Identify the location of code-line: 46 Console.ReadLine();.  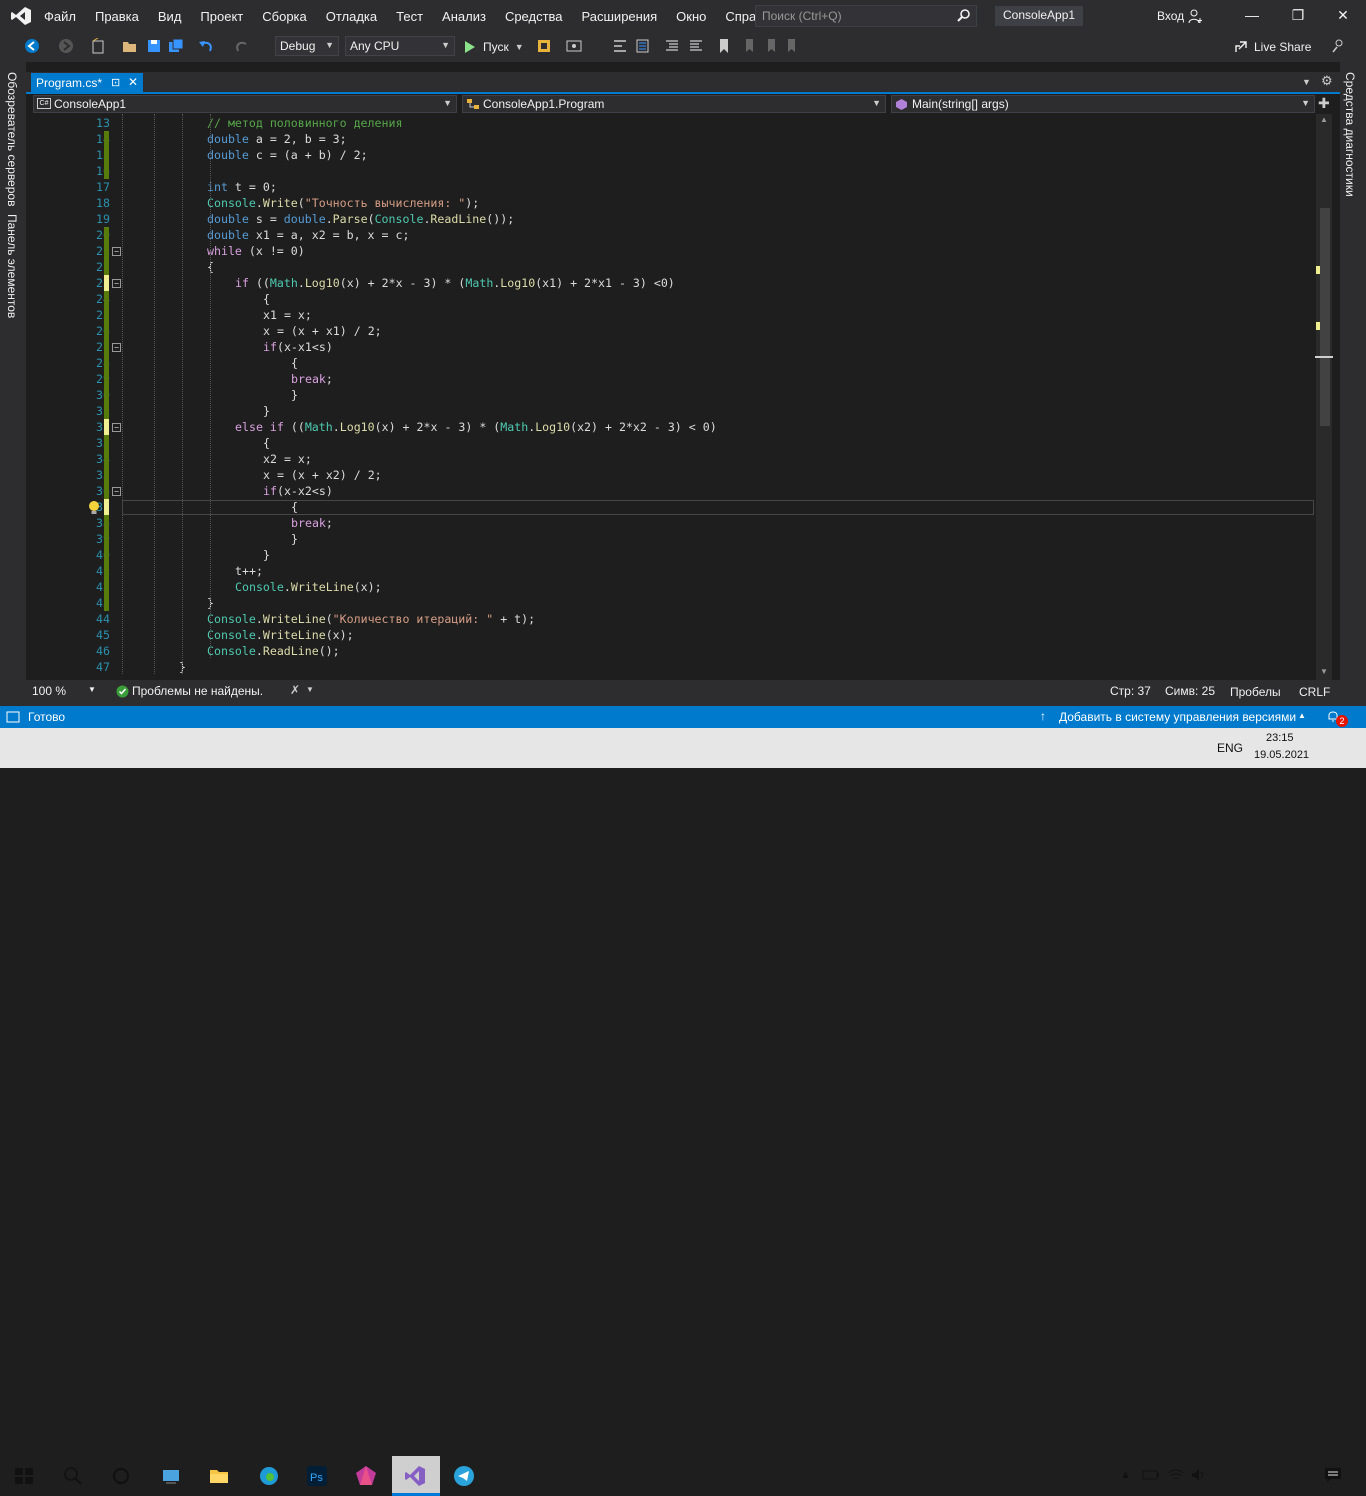
(671, 651).